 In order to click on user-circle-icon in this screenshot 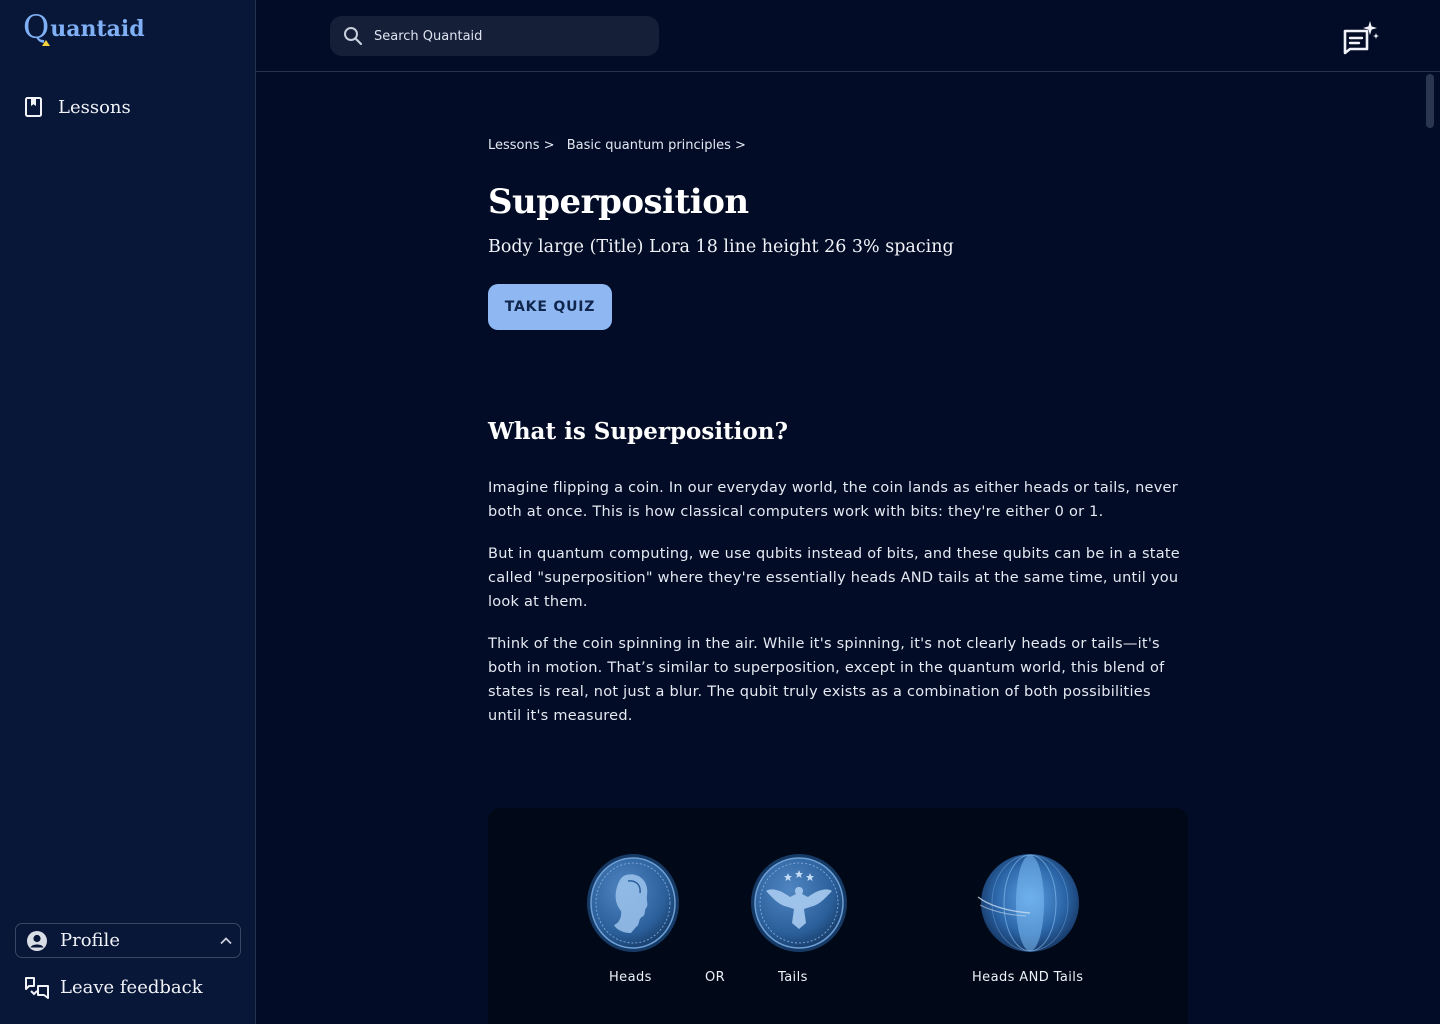, I will do `click(37, 940)`.